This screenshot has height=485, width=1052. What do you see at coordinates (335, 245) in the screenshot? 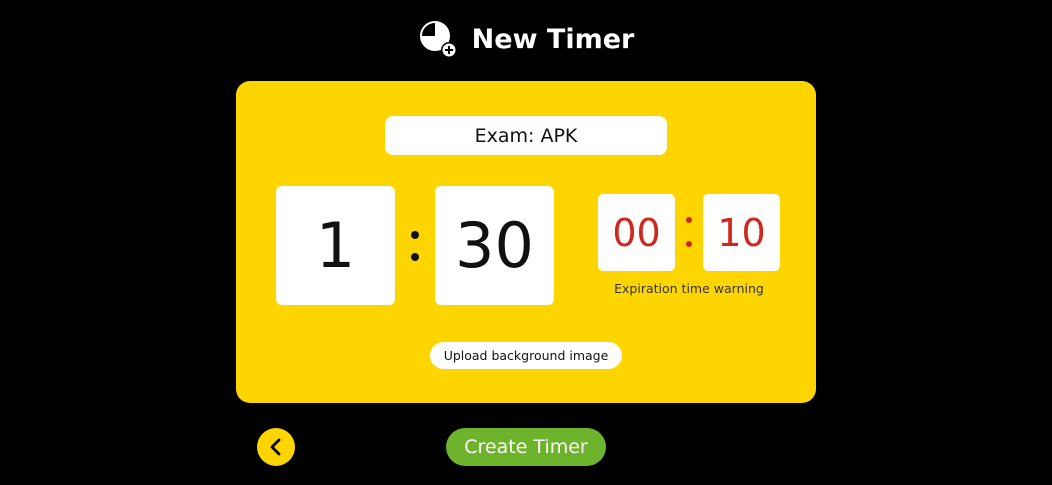
I see `hours-field: 1` at bounding box center [335, 245].